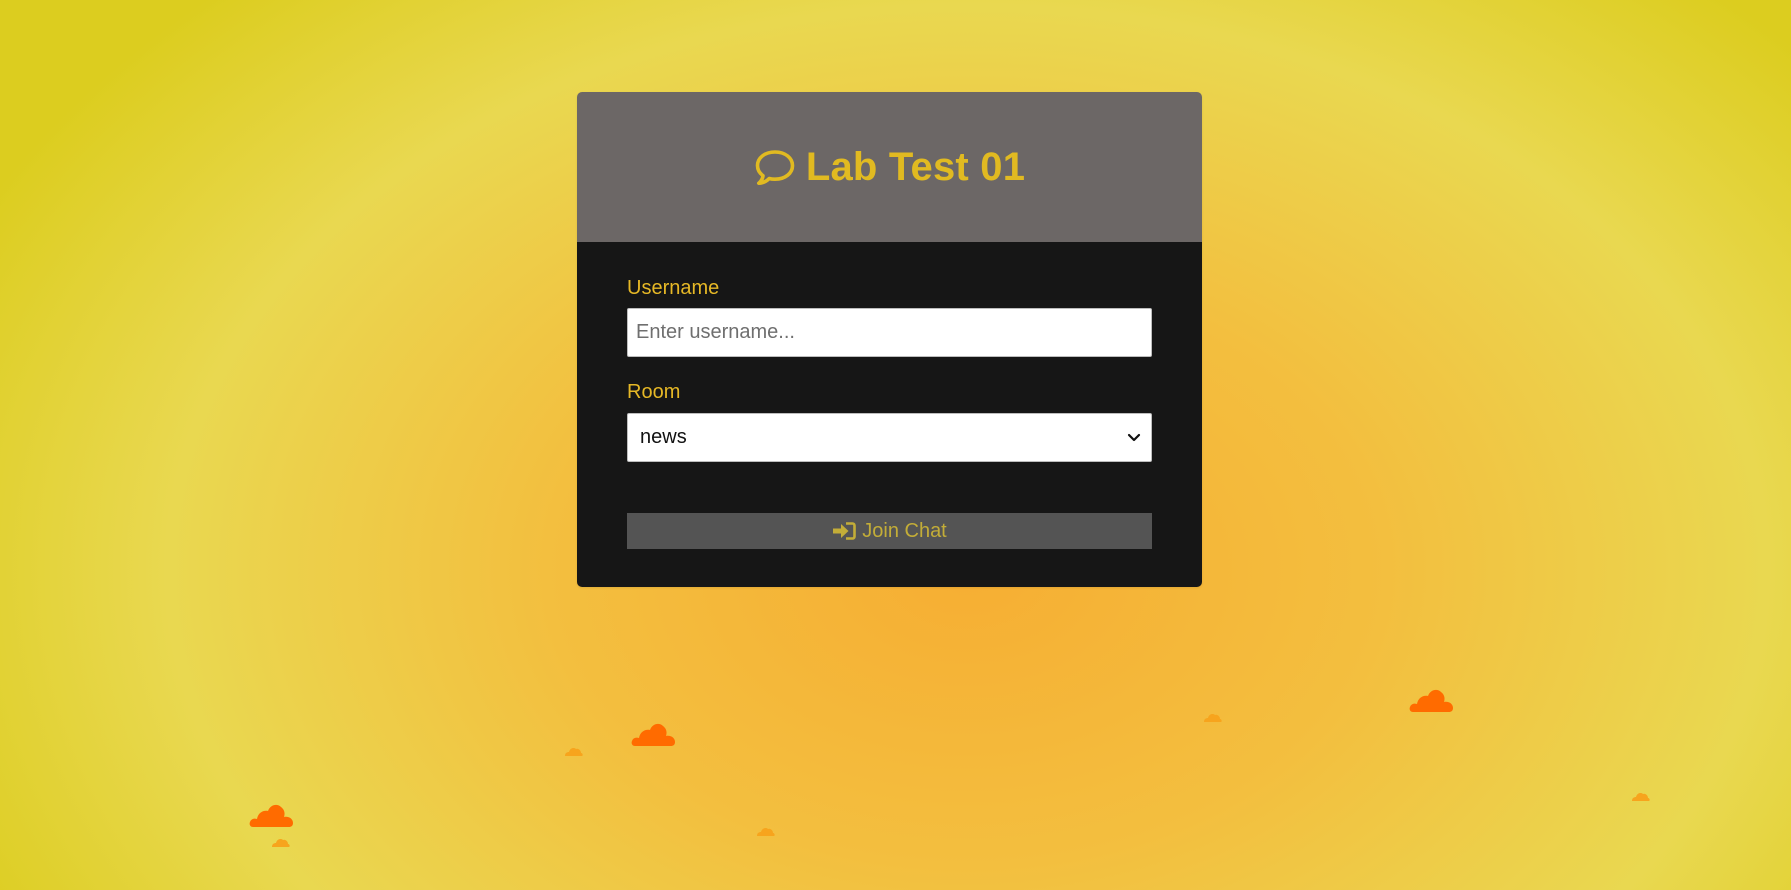 This screenshot has width=1791, height=890. I want to click on room-label: Room, so click(654, 392).